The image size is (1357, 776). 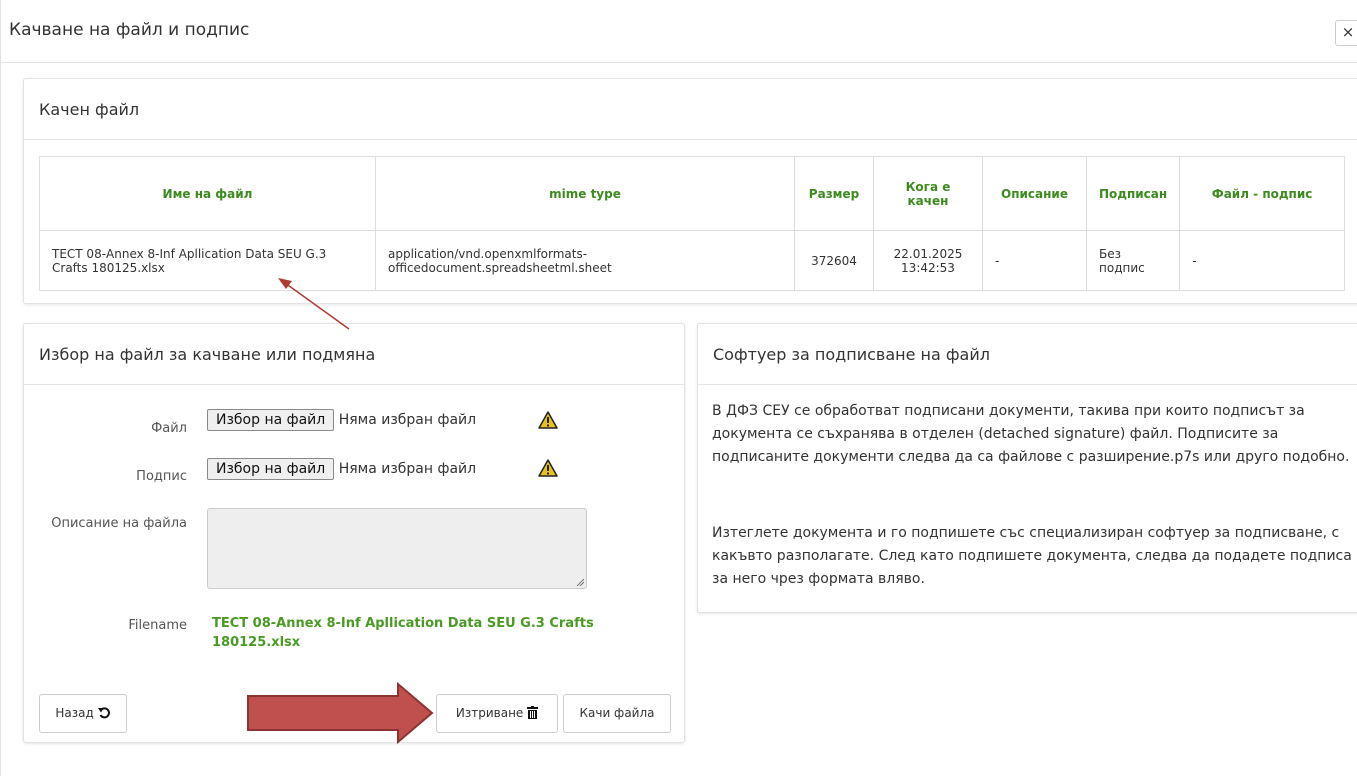 I want to click on cell-size: 372604, so click(x=834, y=260).